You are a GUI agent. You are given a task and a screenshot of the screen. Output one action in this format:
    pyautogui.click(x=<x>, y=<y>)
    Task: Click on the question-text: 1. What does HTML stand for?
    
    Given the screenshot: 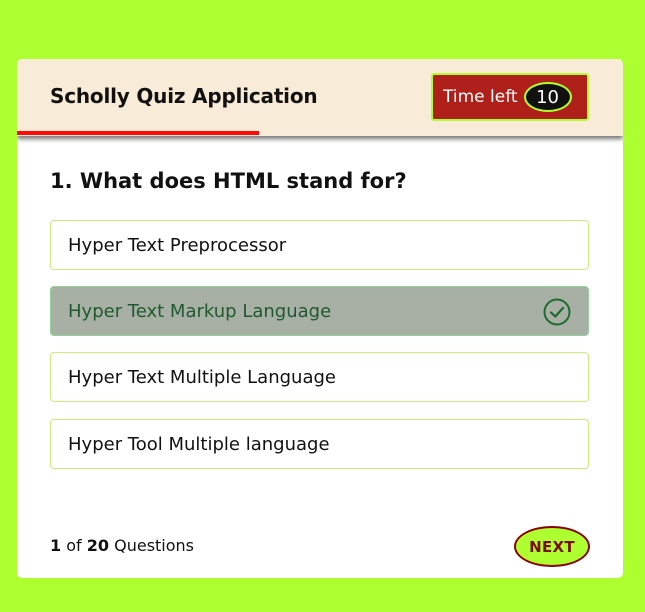 What is the action you would take?
    pyautogui.click(x=228, y=181)
    